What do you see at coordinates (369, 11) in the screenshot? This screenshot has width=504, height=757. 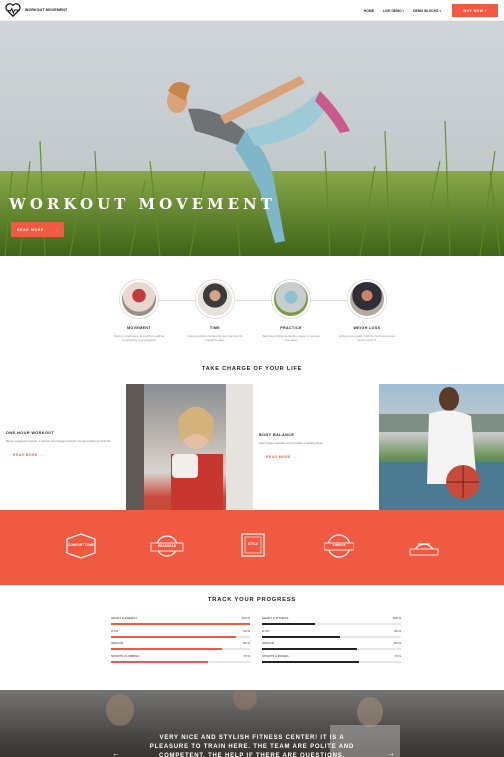 I see `nav-link-home: HOME` at bounding box center [369, 11].